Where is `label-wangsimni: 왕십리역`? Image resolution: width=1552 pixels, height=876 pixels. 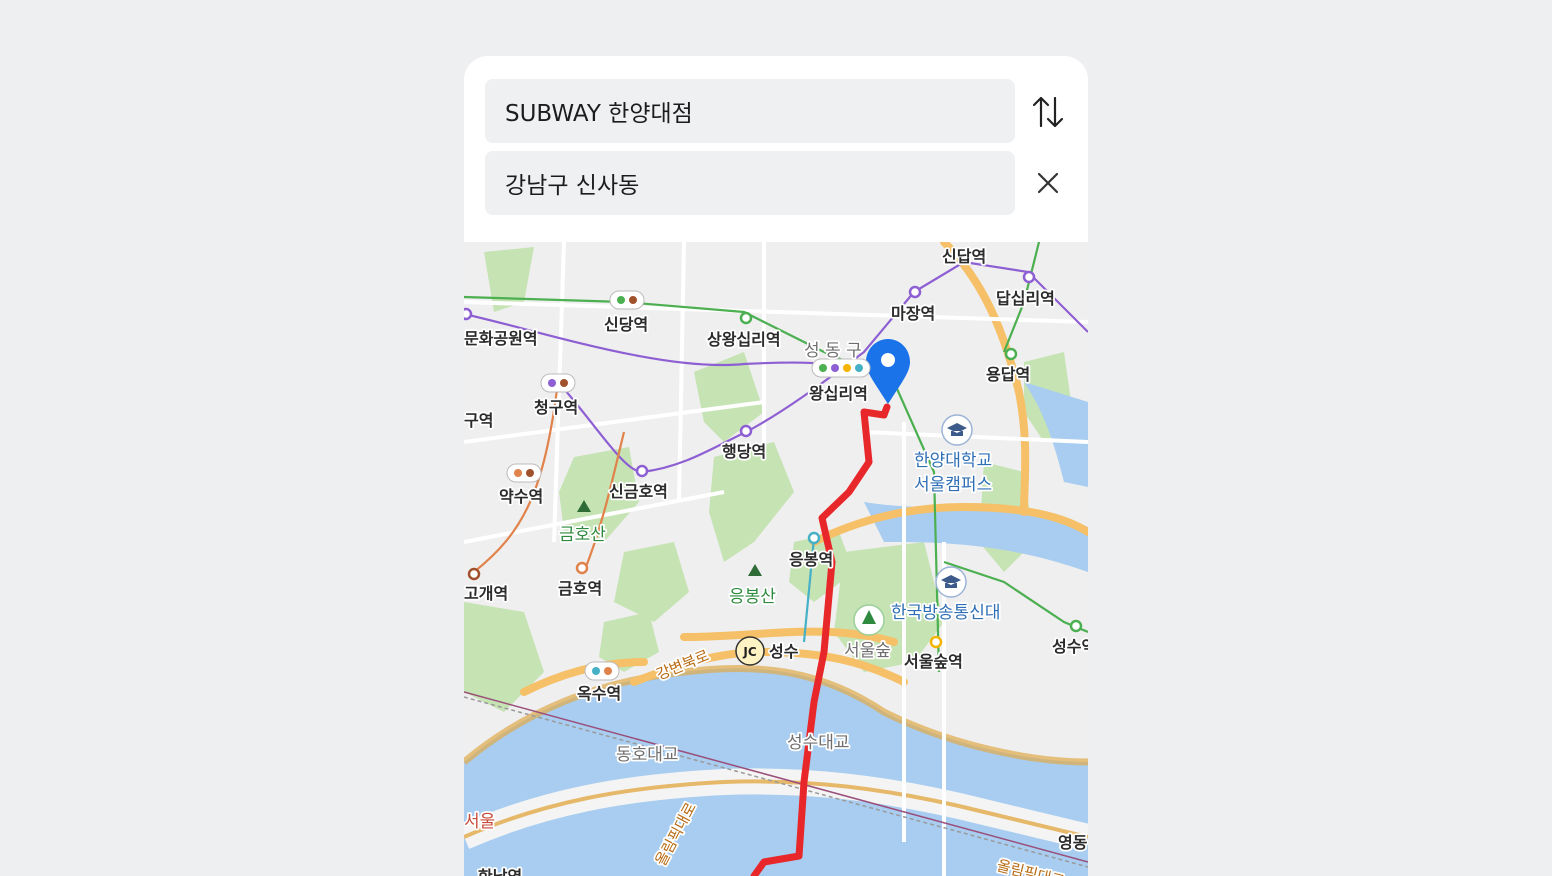
label-wangsimni: 왕십리역 is located at coordinates (838, 393).